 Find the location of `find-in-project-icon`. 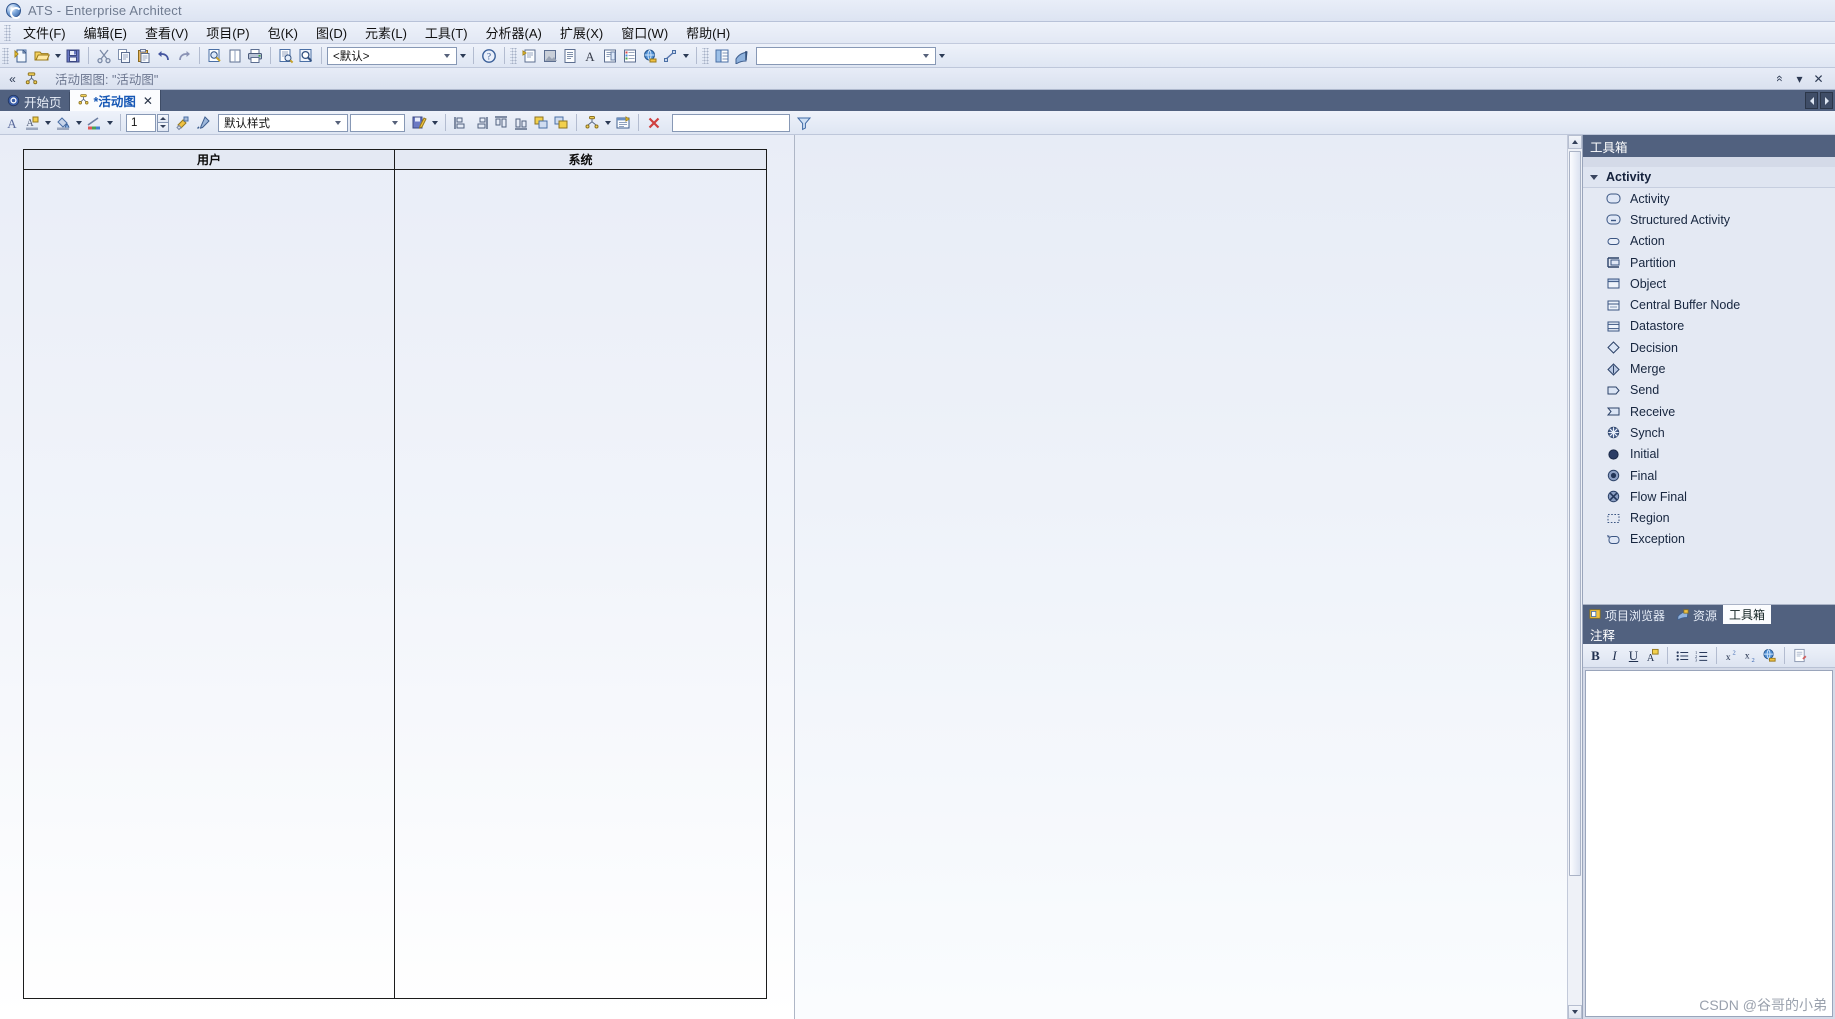

find-in-project-icon is located at coordinates (215, 56).